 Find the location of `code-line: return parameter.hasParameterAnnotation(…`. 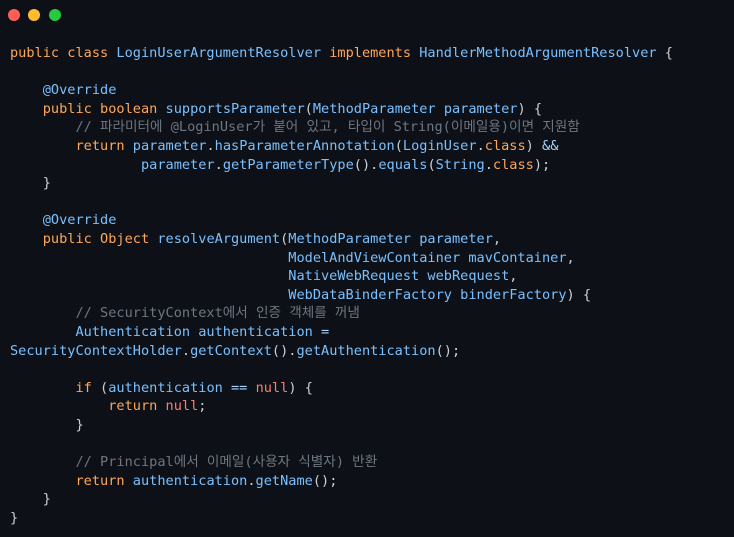

code-line: return parameter.hasParameterAnnotation(… is located at coordinates (317, 145).